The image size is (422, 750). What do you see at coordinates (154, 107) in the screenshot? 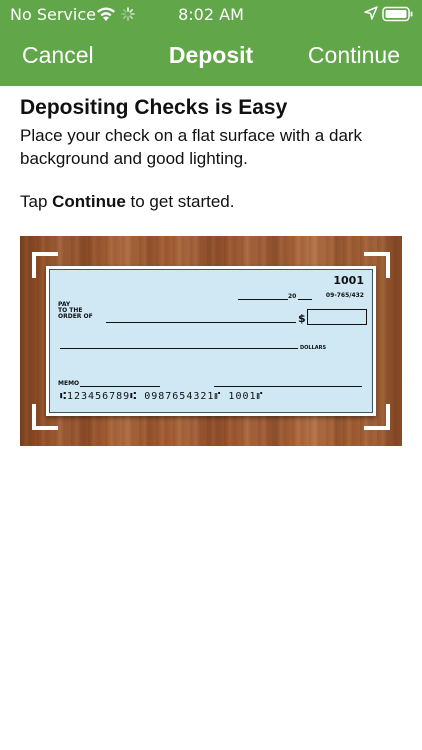
I see `instructions-heading: Depositing Checks is Easy` at bounding box center [154, 107].